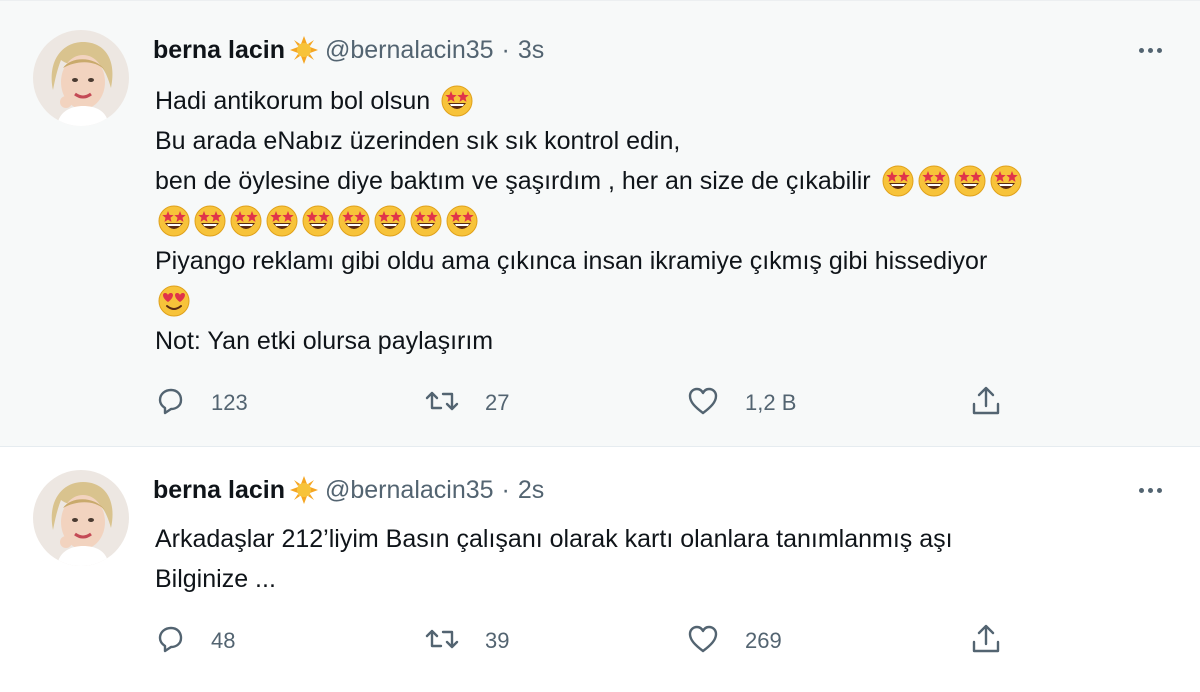  Describe the element at coordinates (229, 402) in the screenshot. I see `reply-count: 123` at that location.